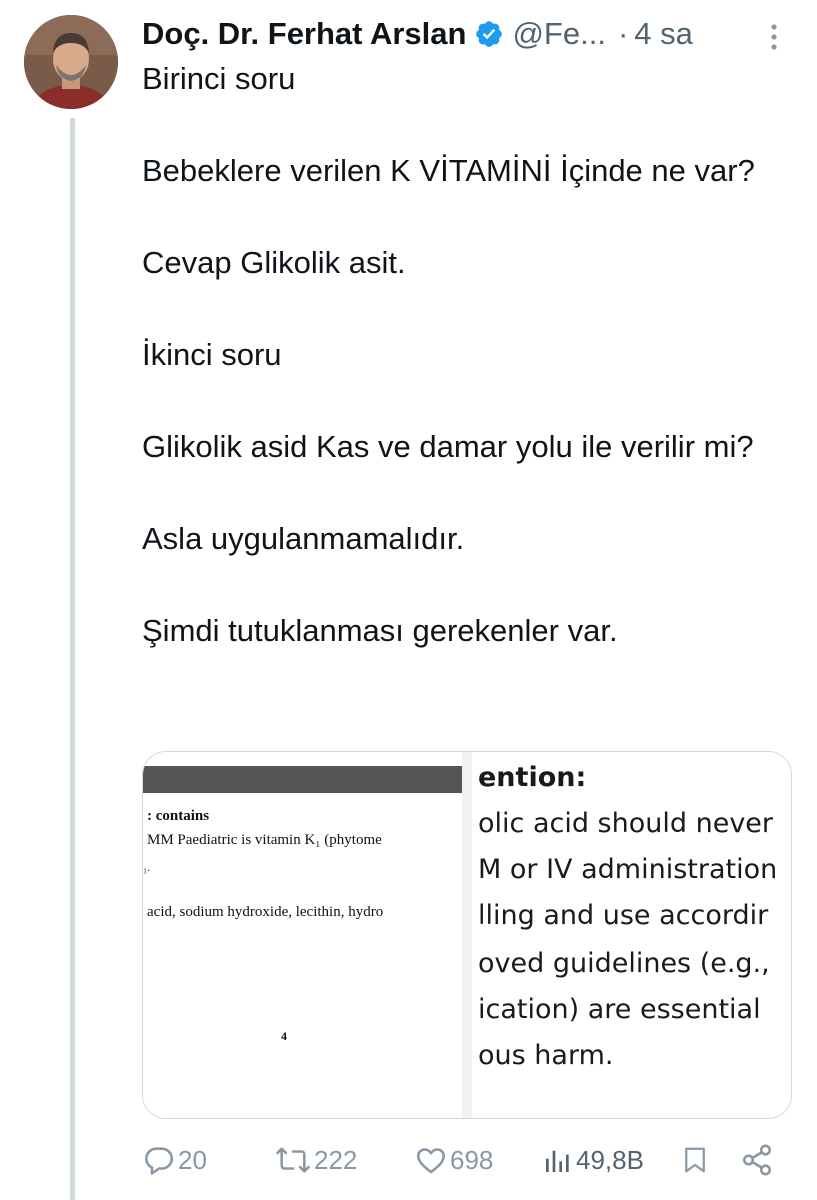  I want to click on image-text-line: ention:, so click(532, 777).